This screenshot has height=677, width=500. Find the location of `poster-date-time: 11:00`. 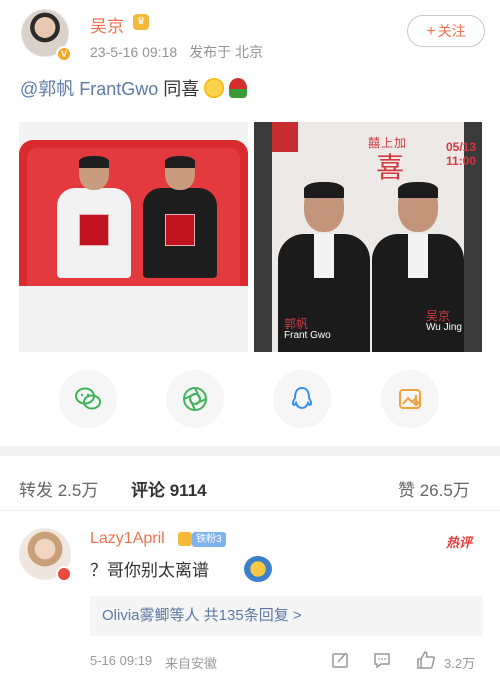

poster-date-time: 11:00 is located at coordinates (461, 161).